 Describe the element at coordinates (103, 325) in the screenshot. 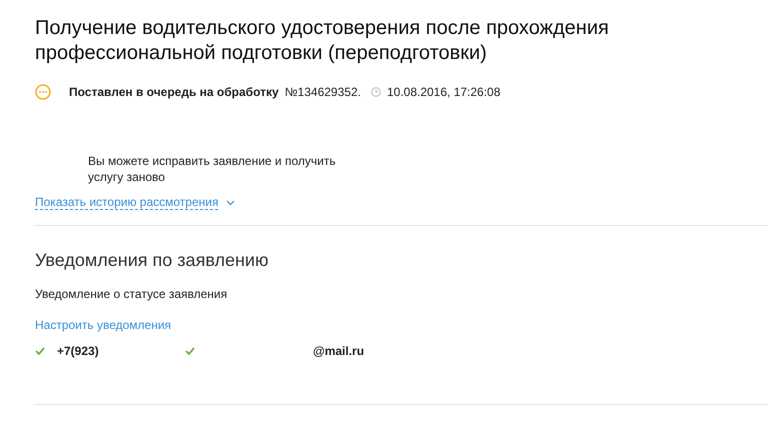

I see `settings-link: Настроить уведомления` at that location.